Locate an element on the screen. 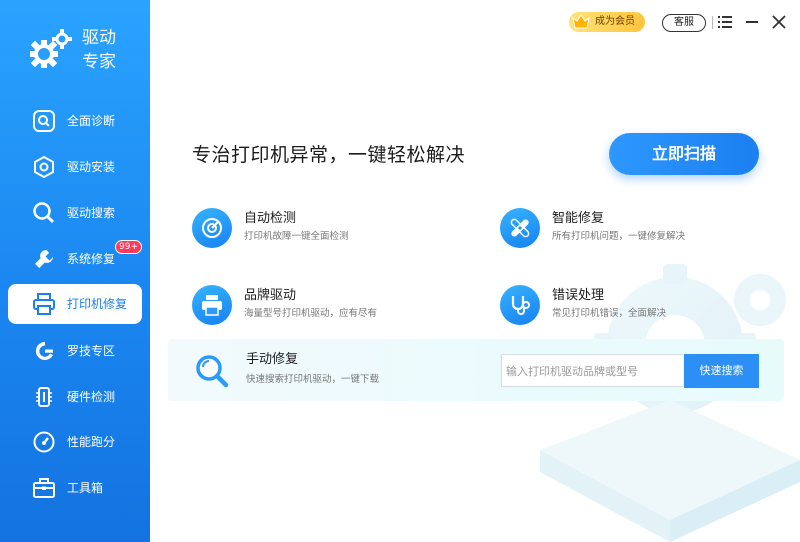 This screenshot has height=542, width=800. diagnose-icon is located at coordinates (44, 121).